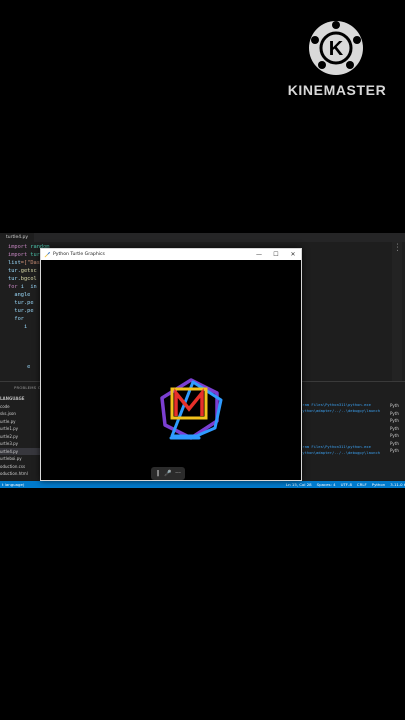 This screenshot has height=720, width=405. Describe the element at coordinates (22, 459) in the screenshot. I see `explorer-item: urtleboi.py` at that location.